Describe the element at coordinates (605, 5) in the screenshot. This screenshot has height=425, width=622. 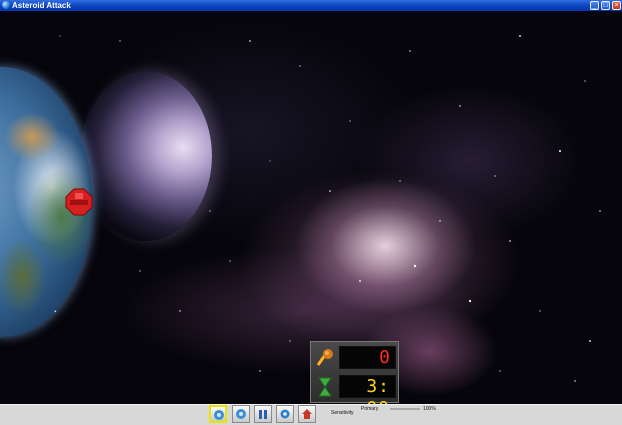
I see `maximize-button: □` at that location.